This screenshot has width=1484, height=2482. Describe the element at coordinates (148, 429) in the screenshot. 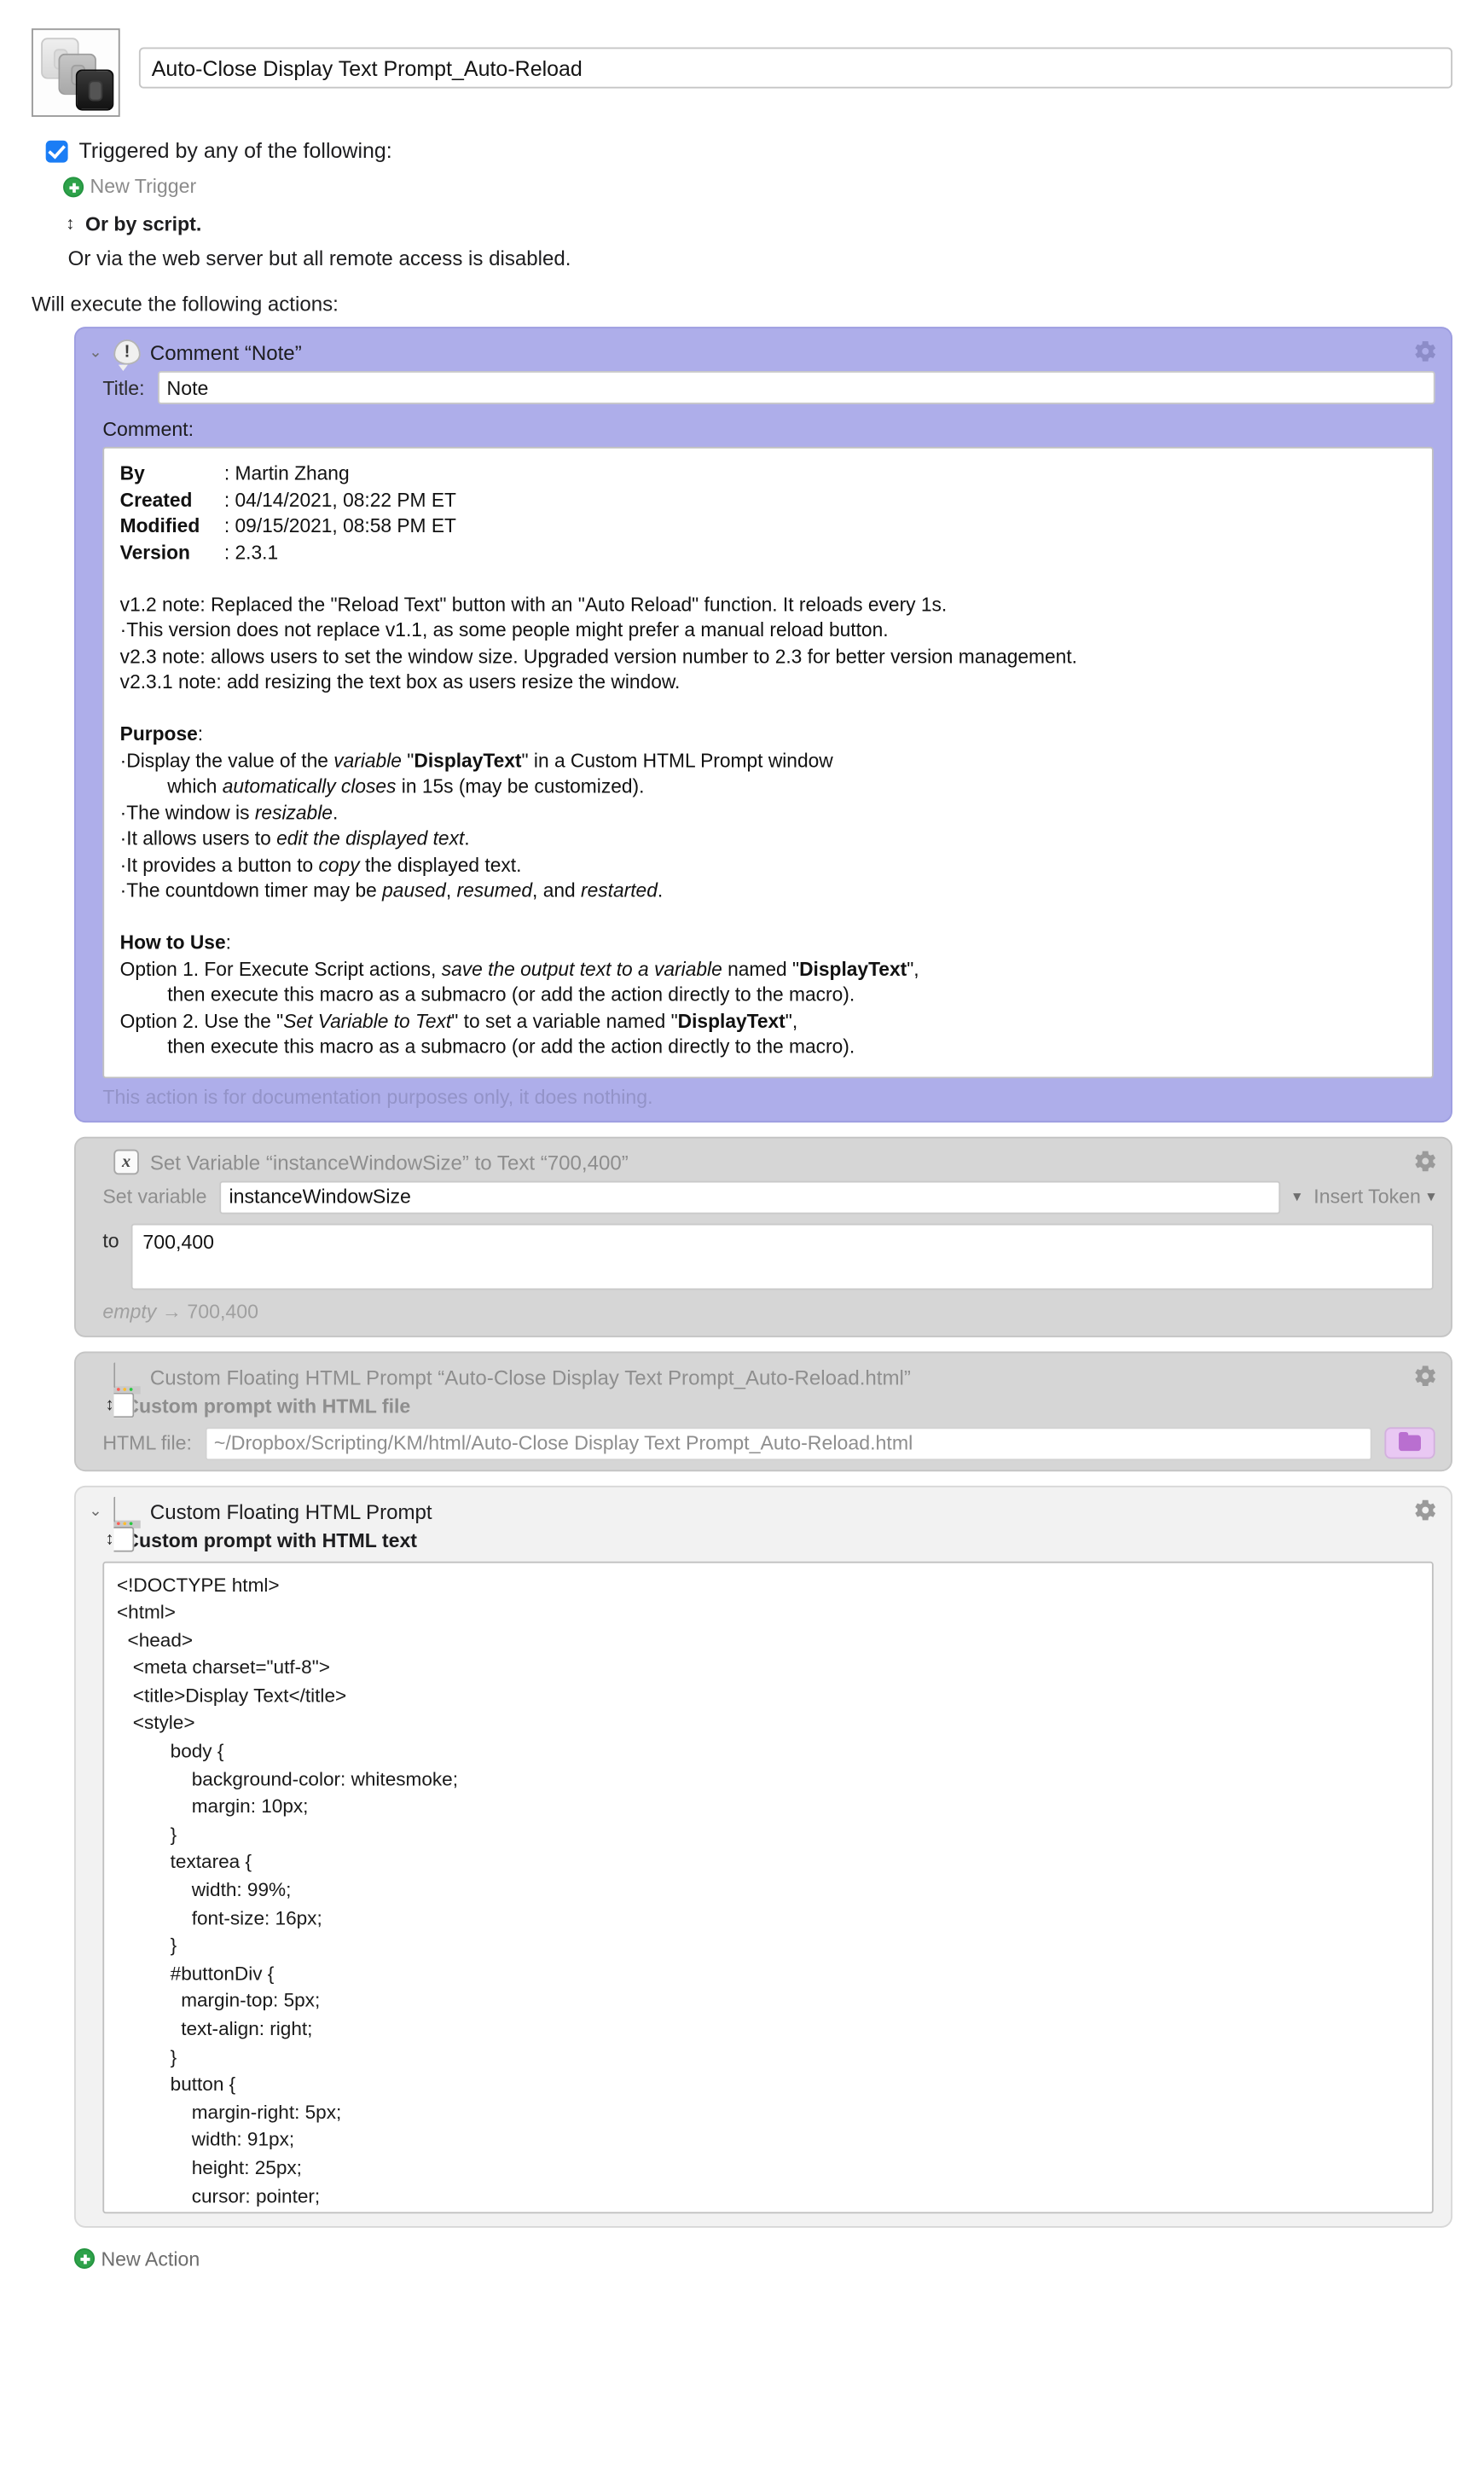

I see `comment-body-label: Comment:` at that location.